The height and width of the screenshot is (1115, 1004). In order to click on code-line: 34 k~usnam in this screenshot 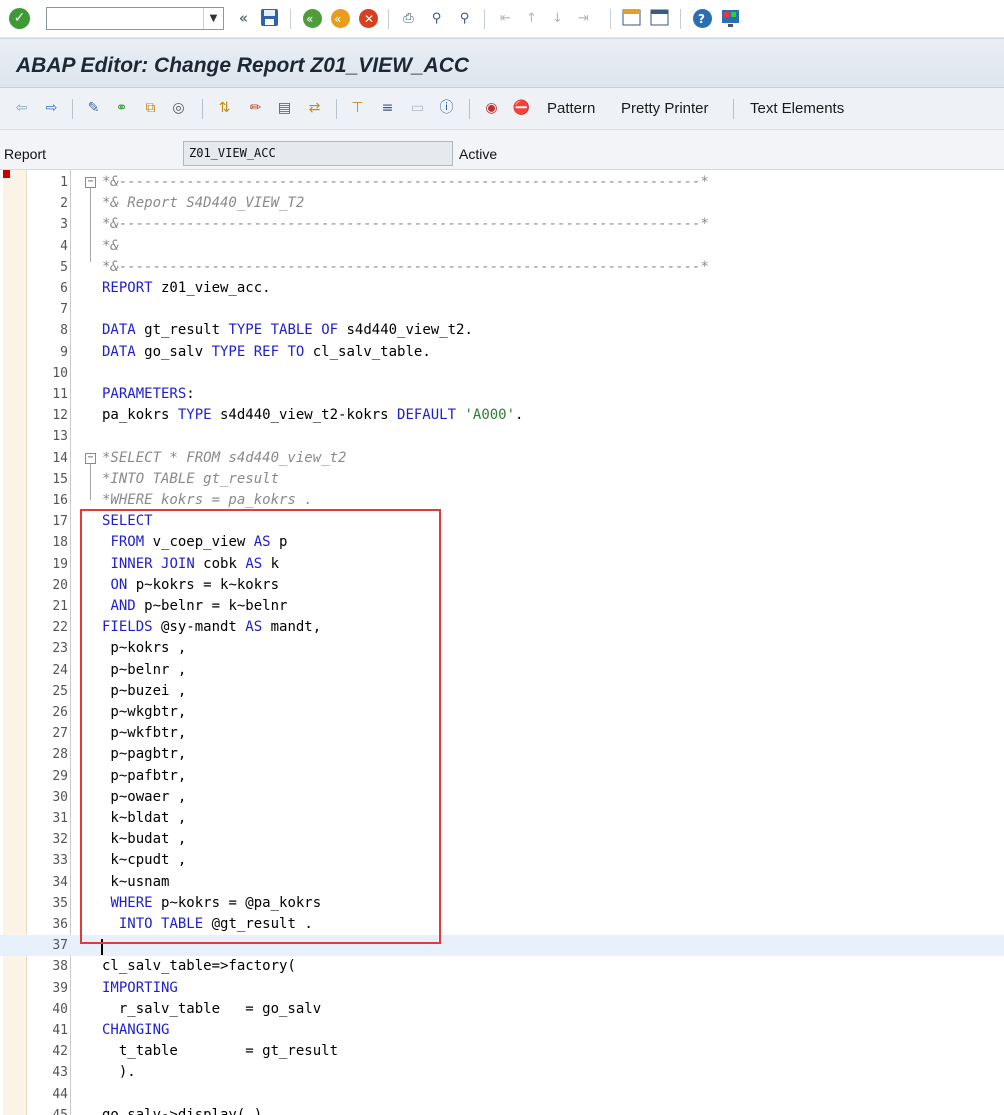, I will do `click(502, 882)`.